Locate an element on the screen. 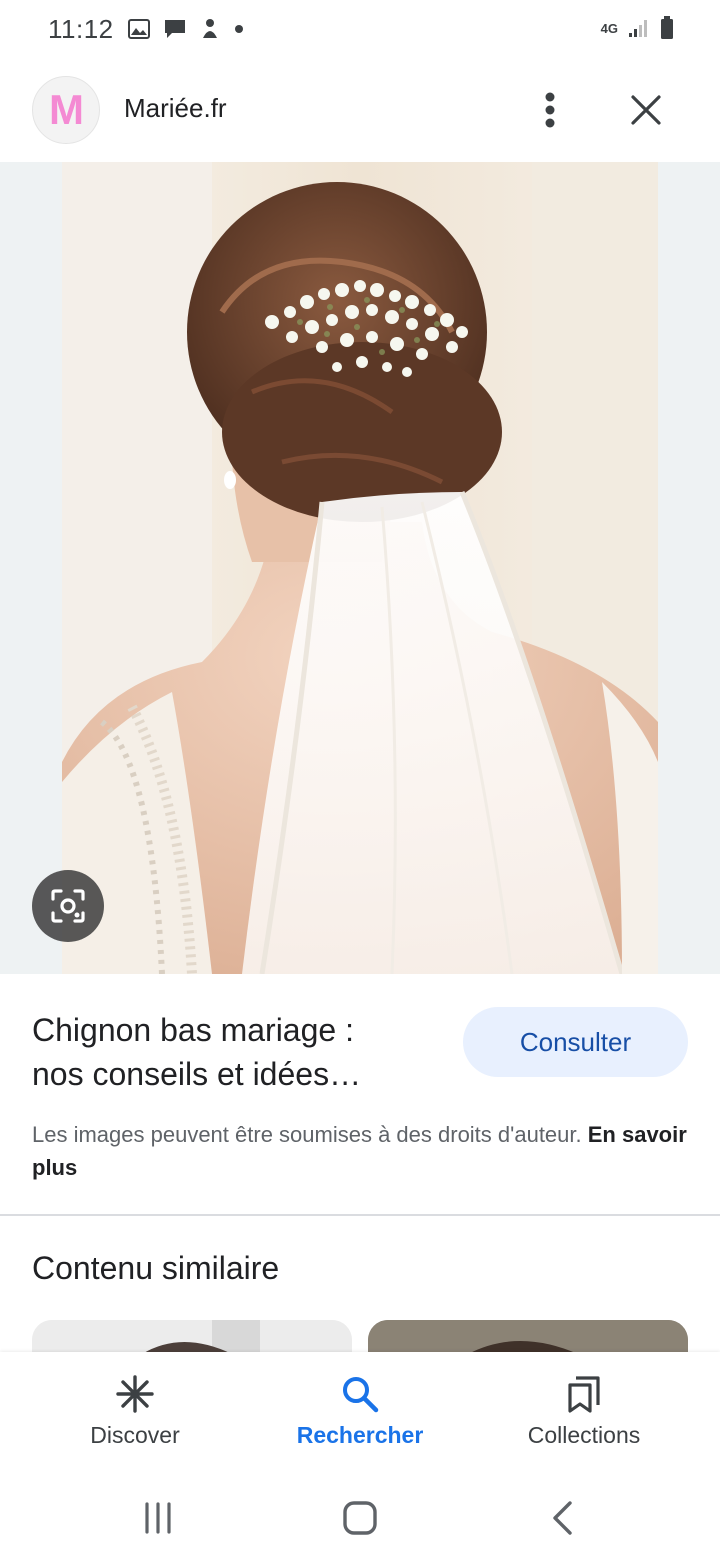  logo-letter: M is located at coordinates (66, 109).